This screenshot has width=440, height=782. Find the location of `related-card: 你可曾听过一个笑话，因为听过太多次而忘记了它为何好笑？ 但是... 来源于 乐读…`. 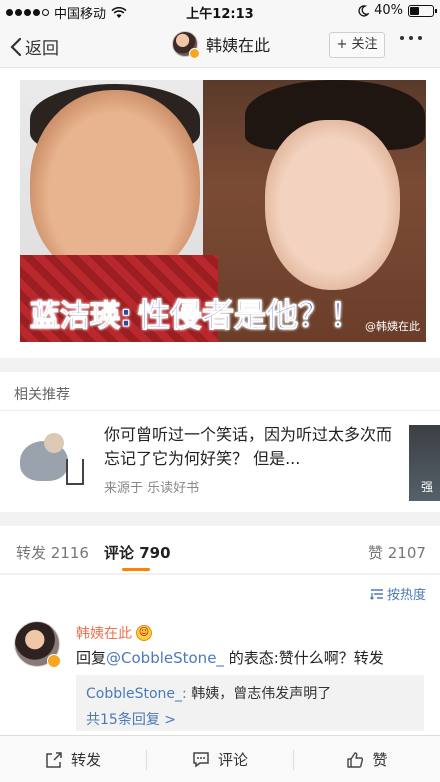

related-card: 你可曾听过一个笑话，因为听过太多次而忘记了它为何好笑？ 但是... 来源于 乐读… is located at coordinates (220, 460).